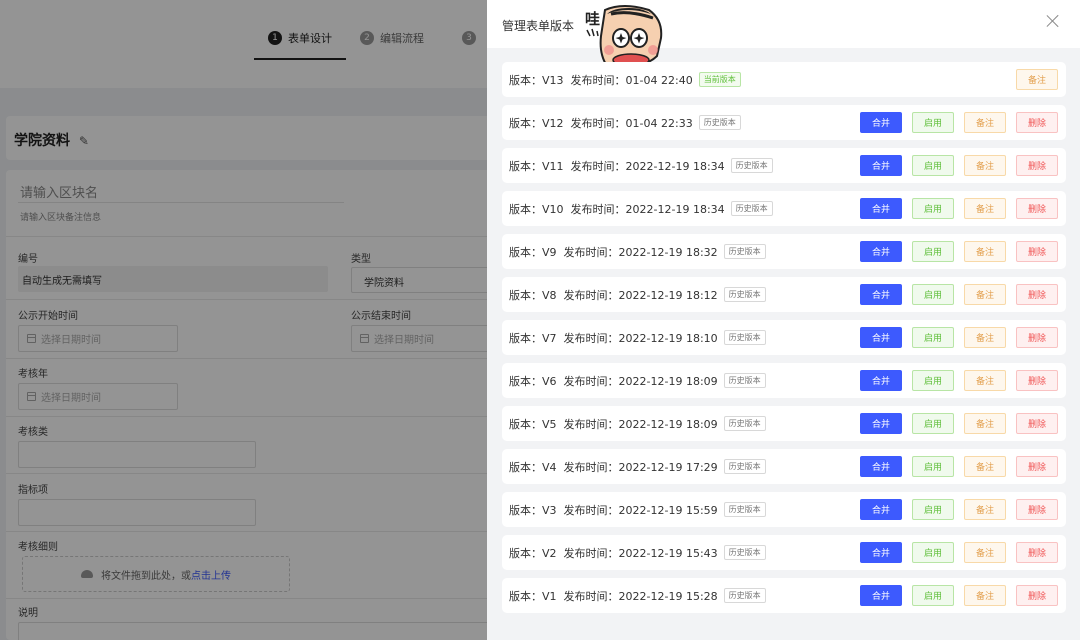 The width and height of the screenshot is (1080, 640). What do you see at coordinates (784, 79) in the screenshot?
I see `version-row: 版本：V13 发布时间：01-04 22:40 当前版本 备注` at bounding box center [784, 79].